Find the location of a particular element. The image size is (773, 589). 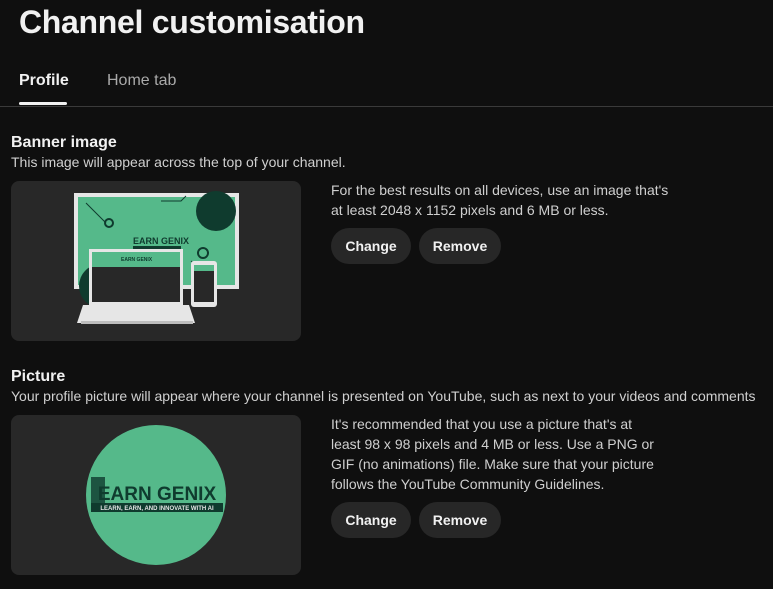

tab-active-indicator is located at coordinates (43, 103).